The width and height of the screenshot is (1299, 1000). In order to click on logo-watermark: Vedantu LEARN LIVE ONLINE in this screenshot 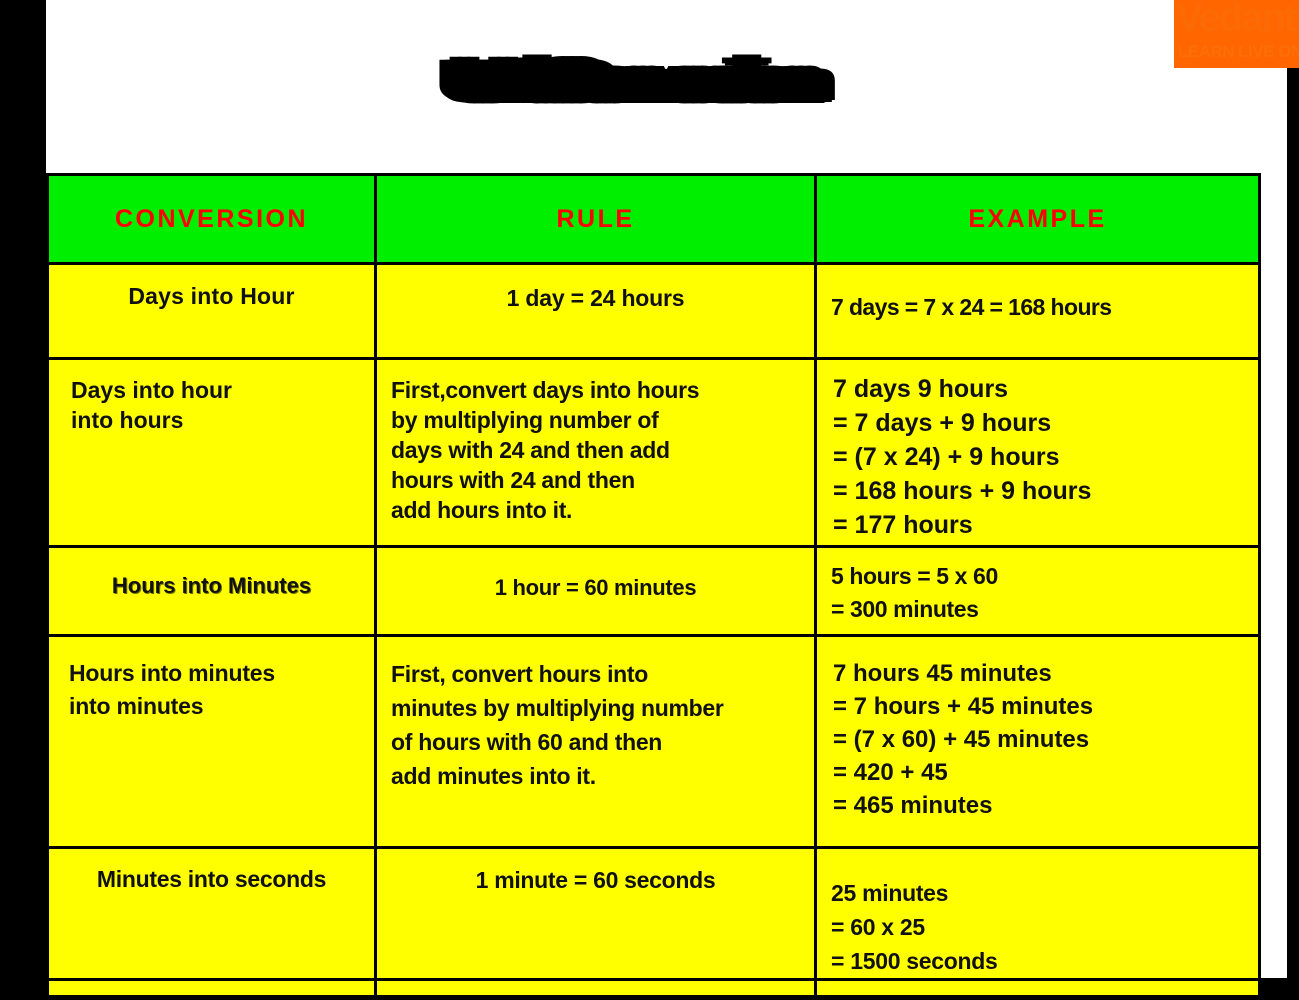, I will do `click(1236, 34)`.